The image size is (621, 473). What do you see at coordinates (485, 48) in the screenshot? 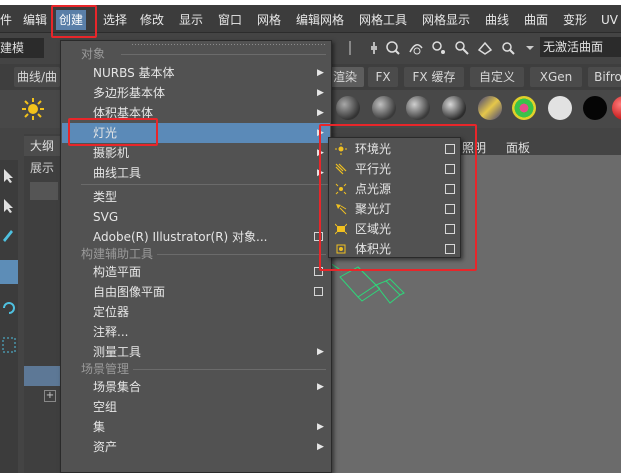
I see `snap-surface-icon` at bounding box center [485, 48].